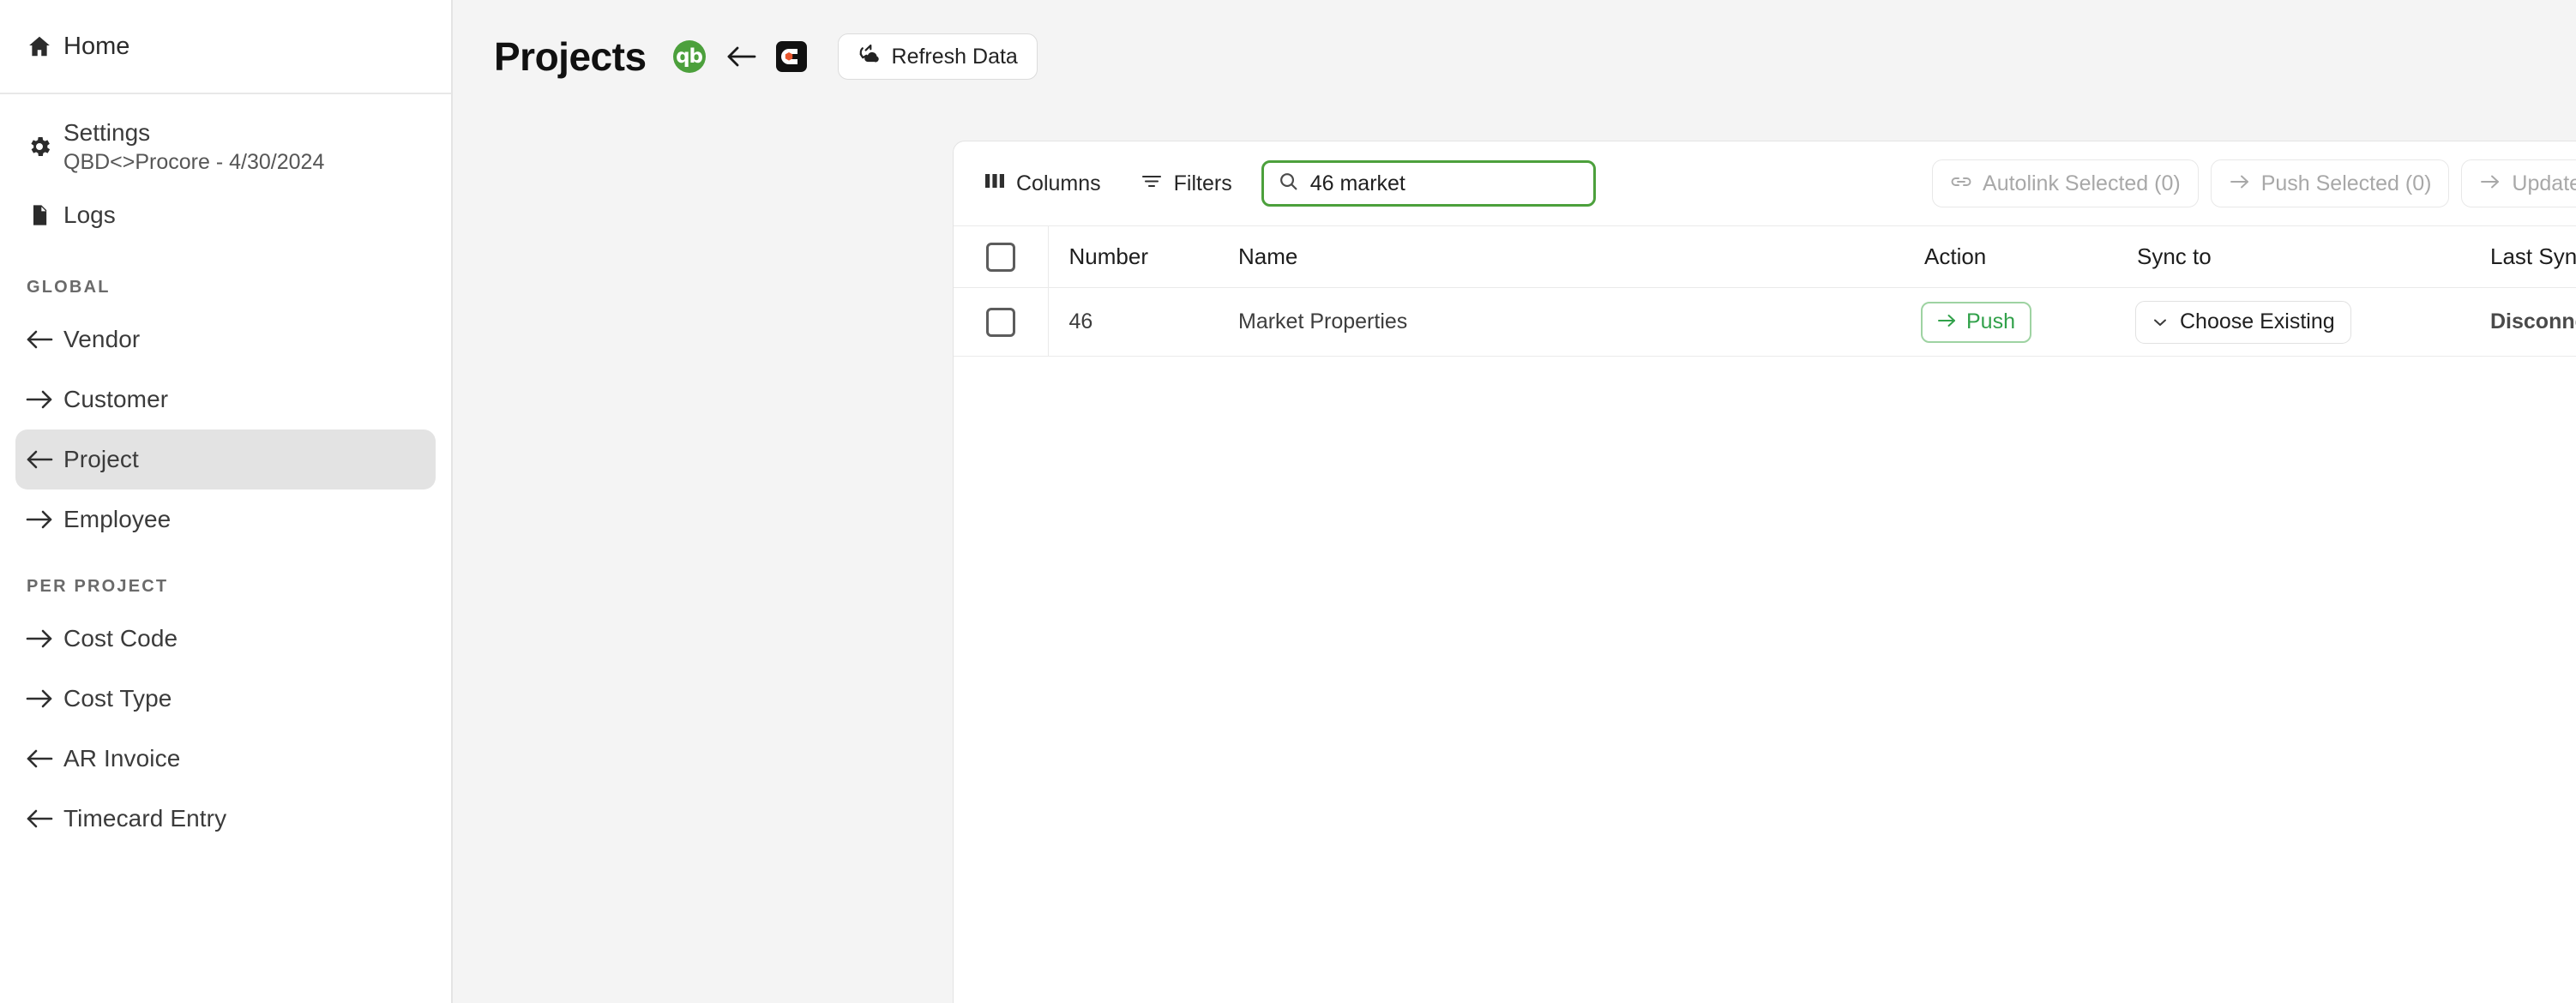 The image size is (2576, 1003). What do you see at coordinates (994, 183) in the screenshot?
I see `columns-icon` at bounding box center [994, 183].